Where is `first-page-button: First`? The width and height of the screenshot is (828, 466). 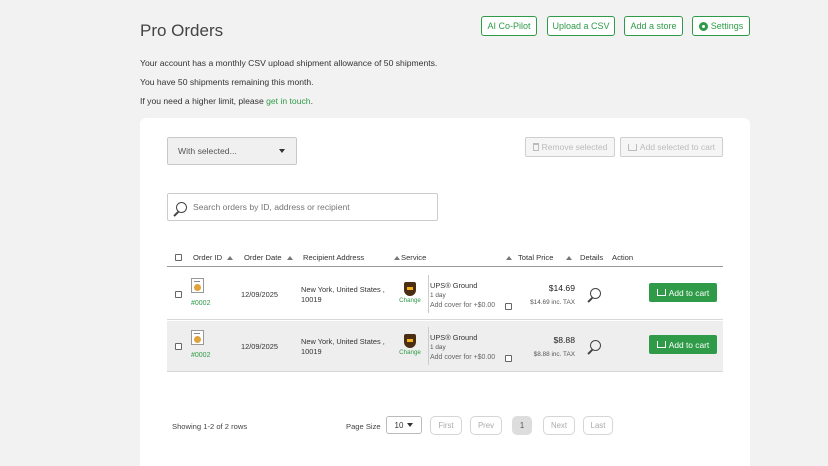 first-page-button: First is located at coordinates (446, 425).